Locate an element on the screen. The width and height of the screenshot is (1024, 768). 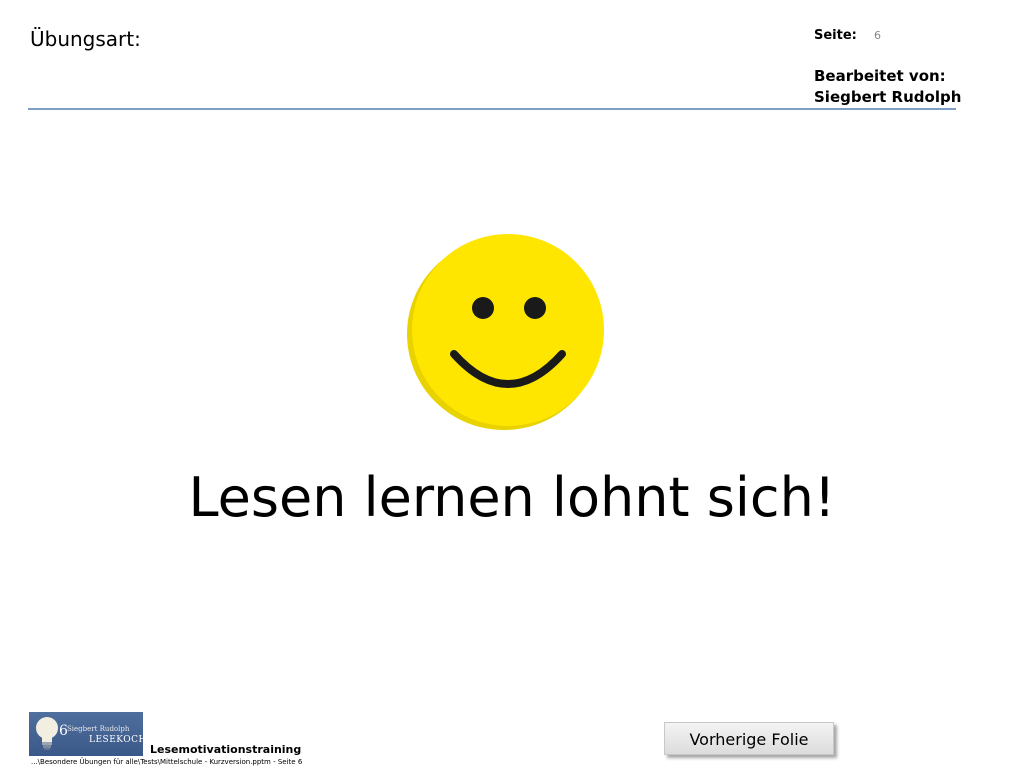
lesekoch-logo: 6 Siegbert Rudolph LESEKOCH is located at coordinates (86, 734).